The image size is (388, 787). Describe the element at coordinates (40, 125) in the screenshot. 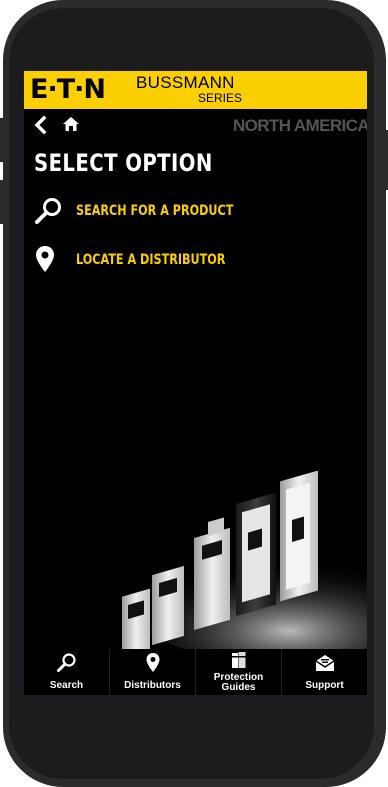

I see `back-chevron-icon` at that location.